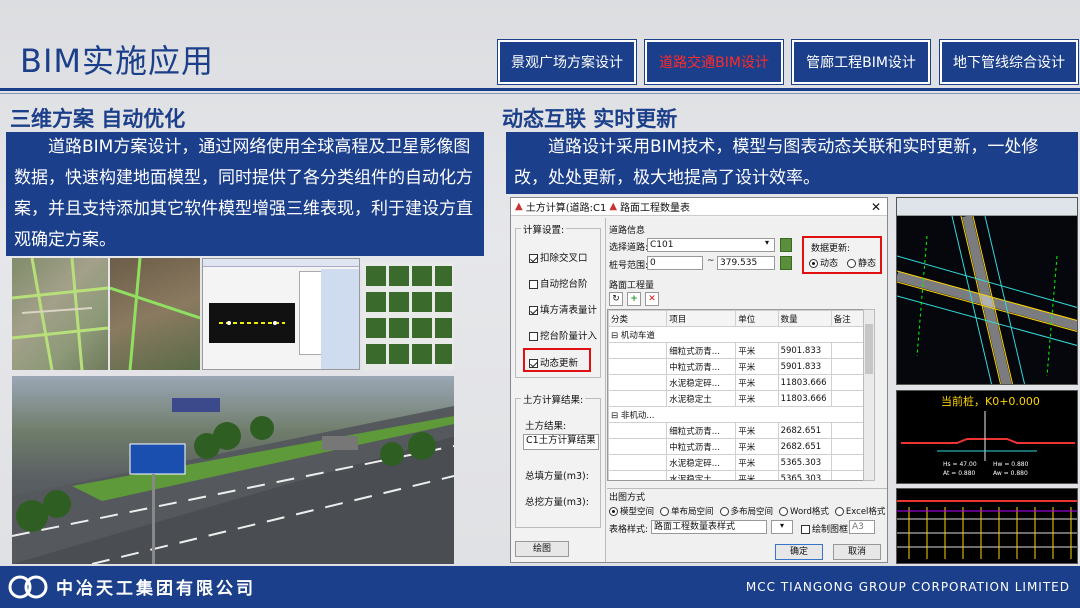 This screenshot has width=1080, height=608. Describe the element at coordinates (558, 257) in the screenshot. I see `check-deduct-intersection: 扣除交叉口` at that location.